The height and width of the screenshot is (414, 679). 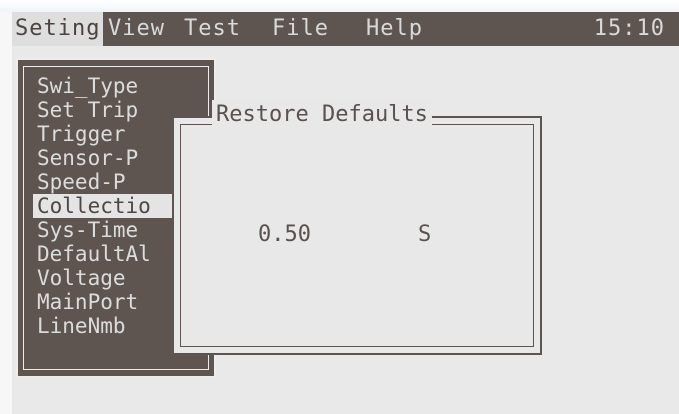 What do you see at coordinates (339, 6) in the screenshot?
I see `screen-bezel-top` at bounding box center [339, 6].